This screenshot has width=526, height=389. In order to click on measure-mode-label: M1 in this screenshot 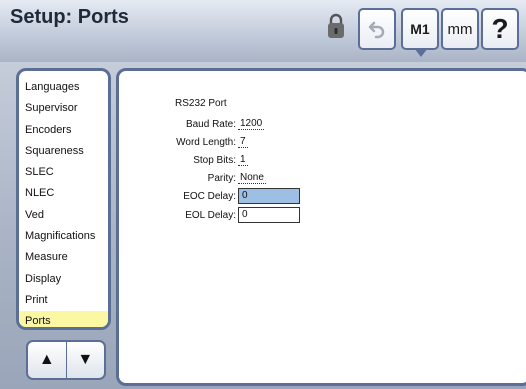, I will do `click(420, 29)`.